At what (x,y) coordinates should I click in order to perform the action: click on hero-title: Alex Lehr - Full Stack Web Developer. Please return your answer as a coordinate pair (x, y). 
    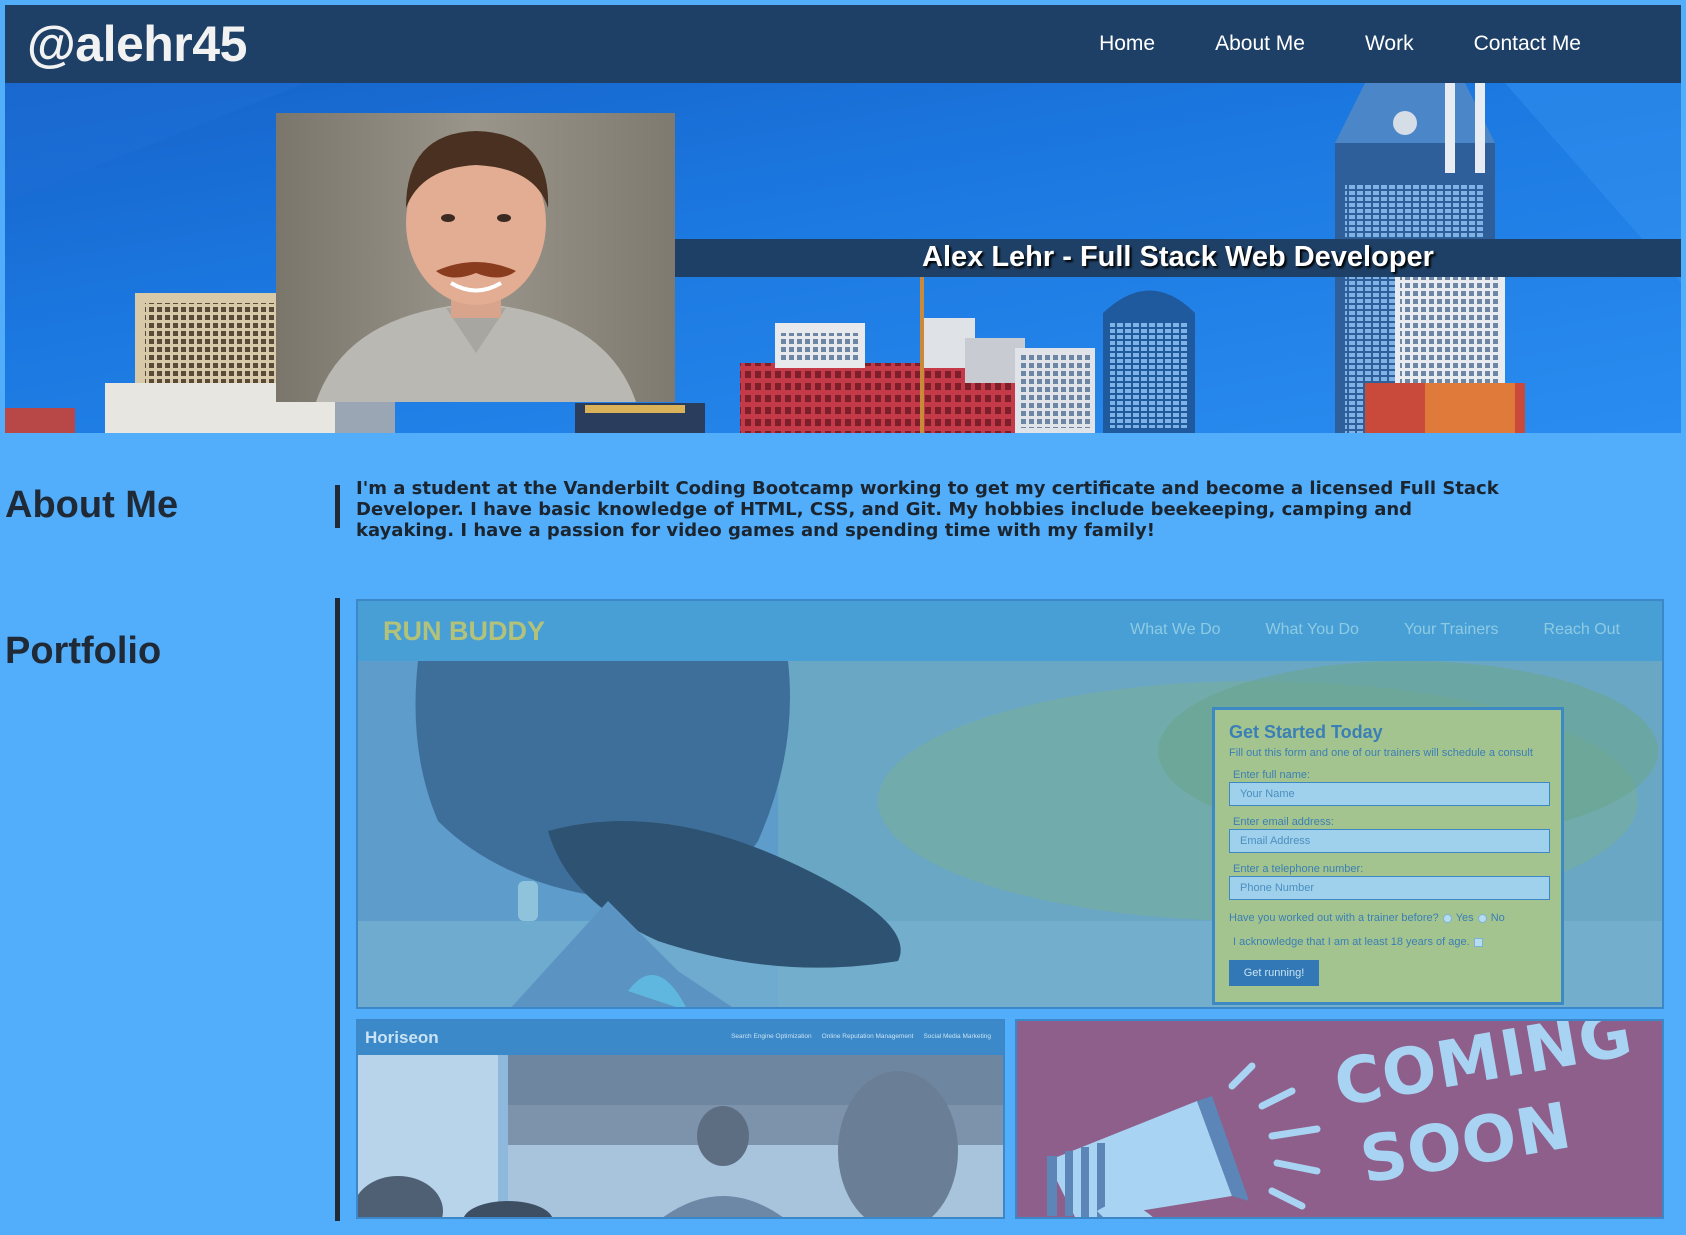
    Looking at the image, I should click on (1178, 257).